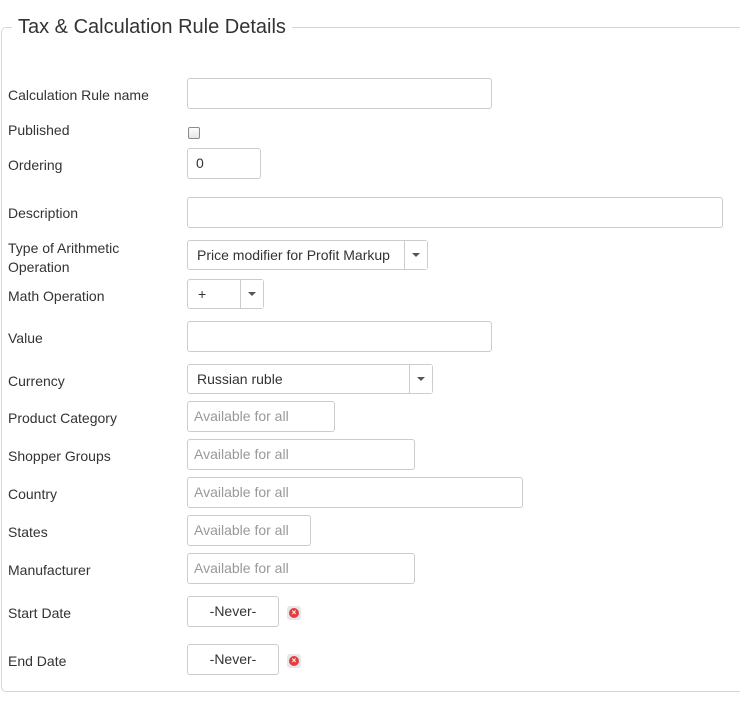  I want to click on ordering-label: Ordering, so click(35, 165).